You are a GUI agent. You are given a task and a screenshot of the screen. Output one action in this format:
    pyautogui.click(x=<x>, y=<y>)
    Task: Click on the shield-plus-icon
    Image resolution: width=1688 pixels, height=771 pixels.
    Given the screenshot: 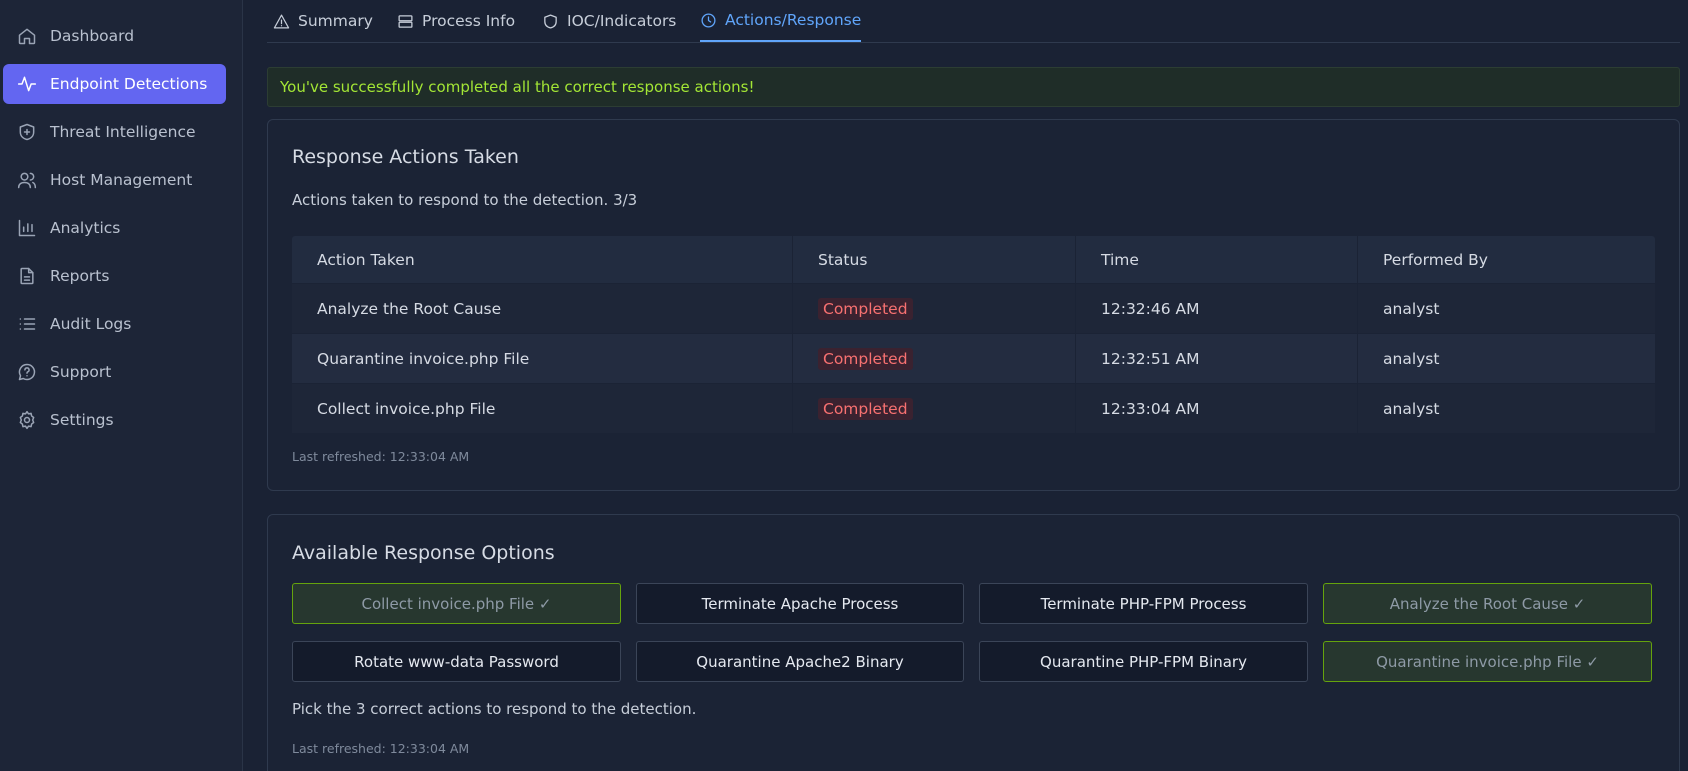 What is the action you would take?
    pyautogui.click(x=27, y=132)
    